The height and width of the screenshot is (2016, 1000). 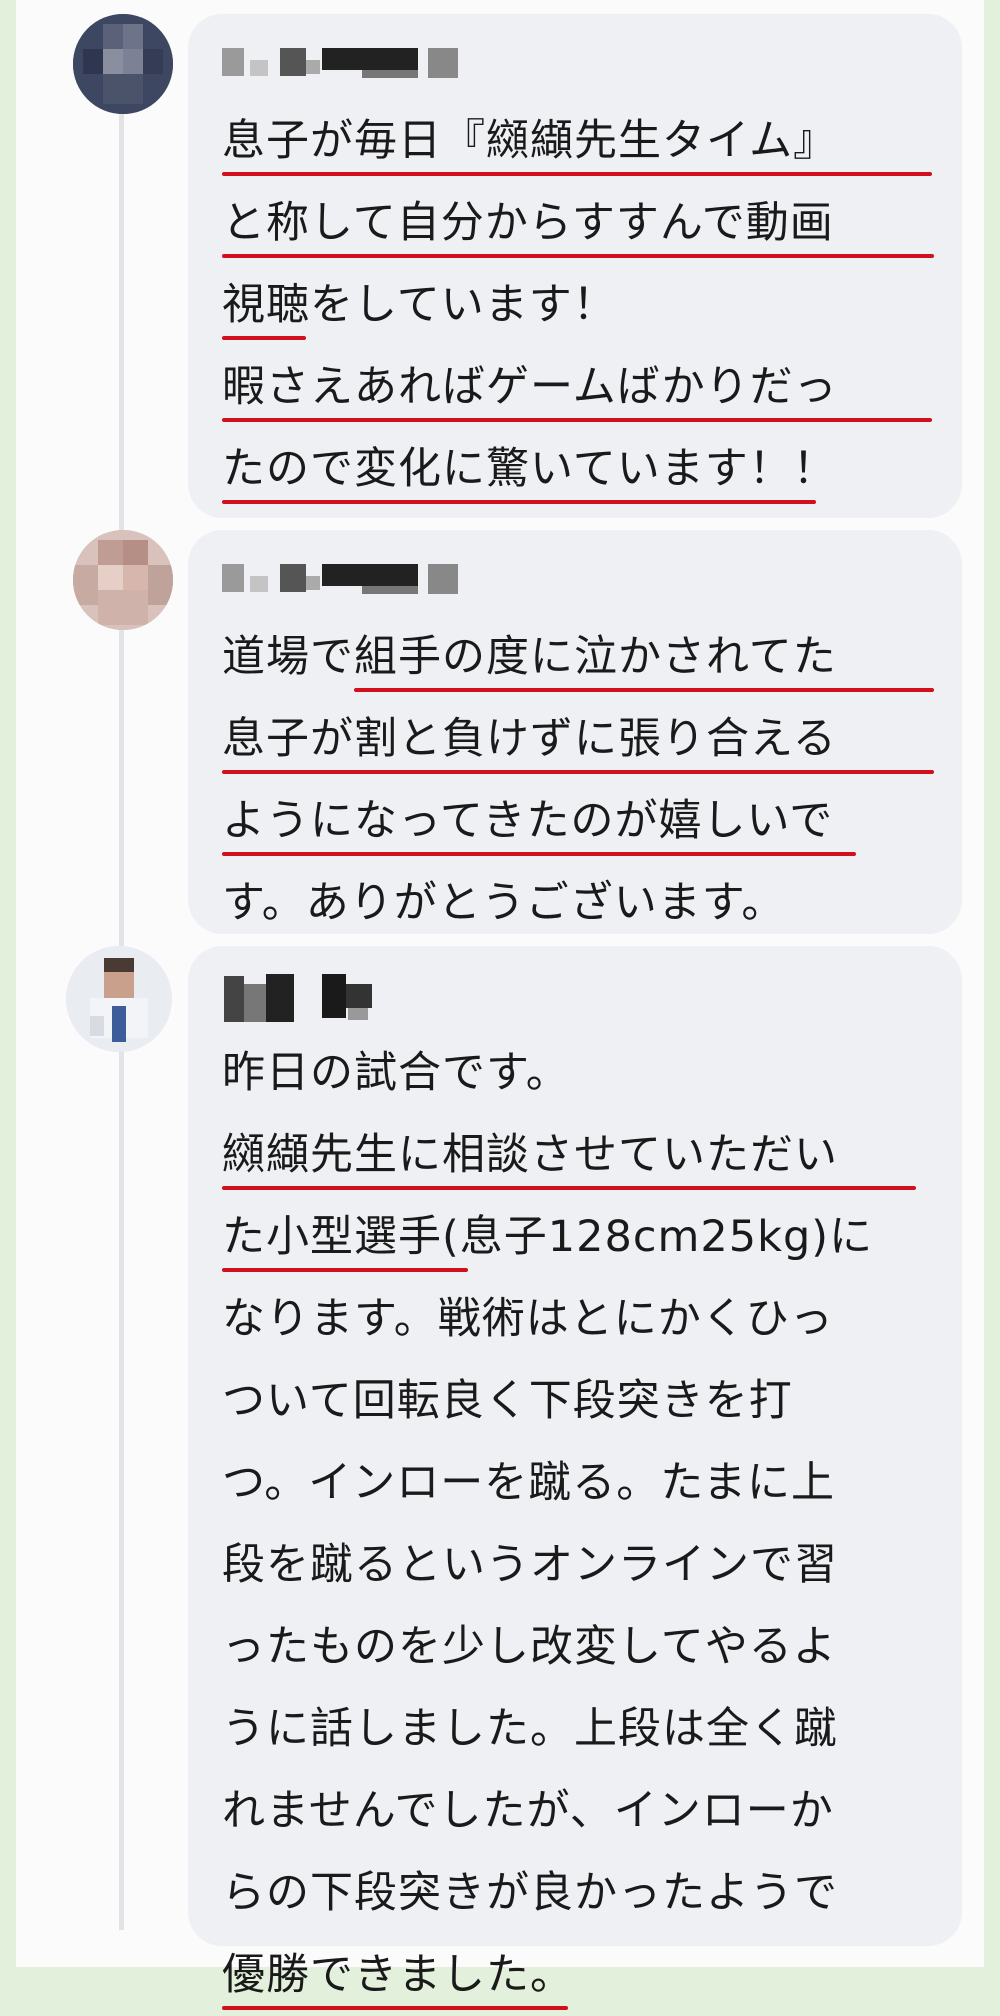 I want to click on comment-line: ついて回転良く下段突きを打, so click(x=507, y=1401).